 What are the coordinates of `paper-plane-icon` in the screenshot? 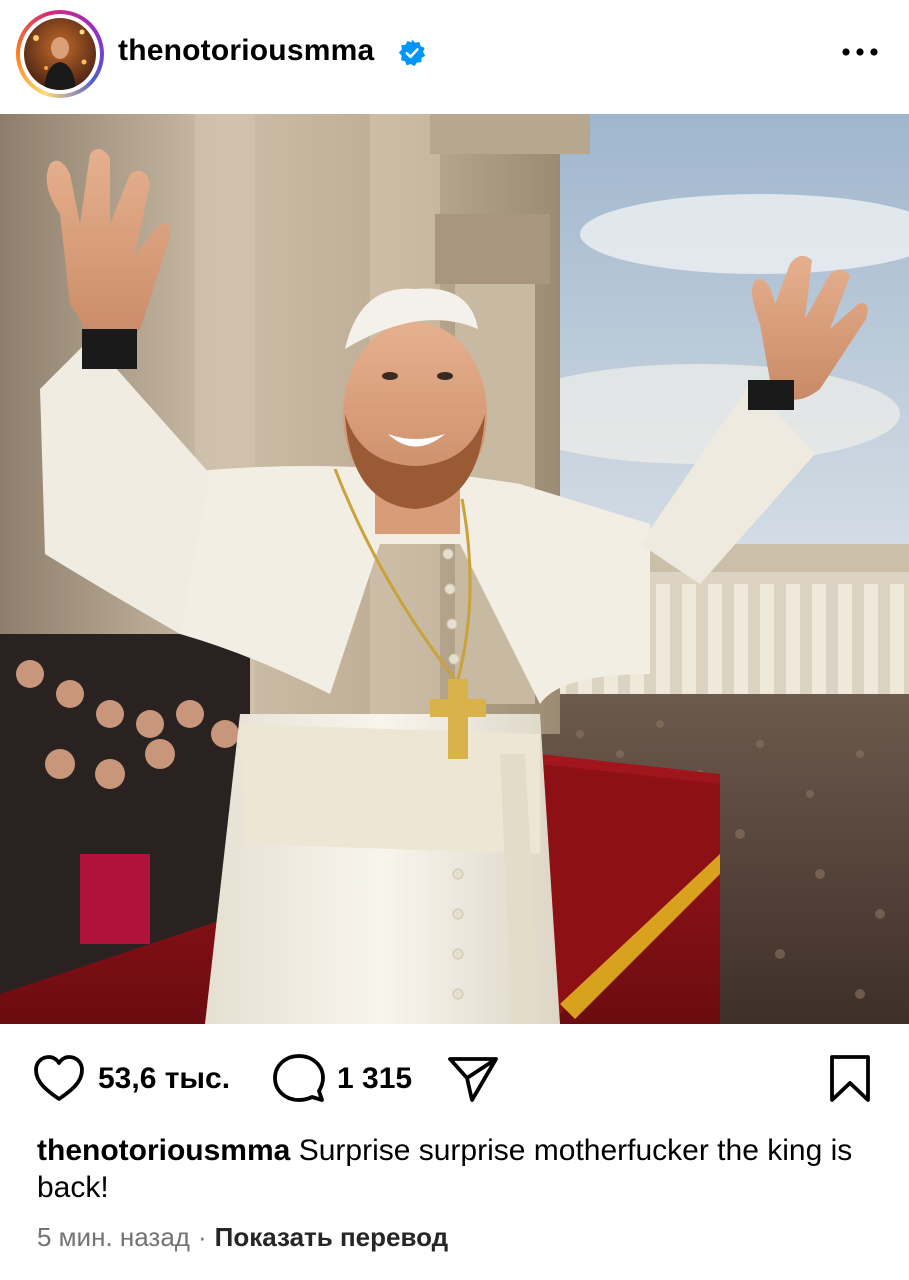 It's located at (473, 1079).